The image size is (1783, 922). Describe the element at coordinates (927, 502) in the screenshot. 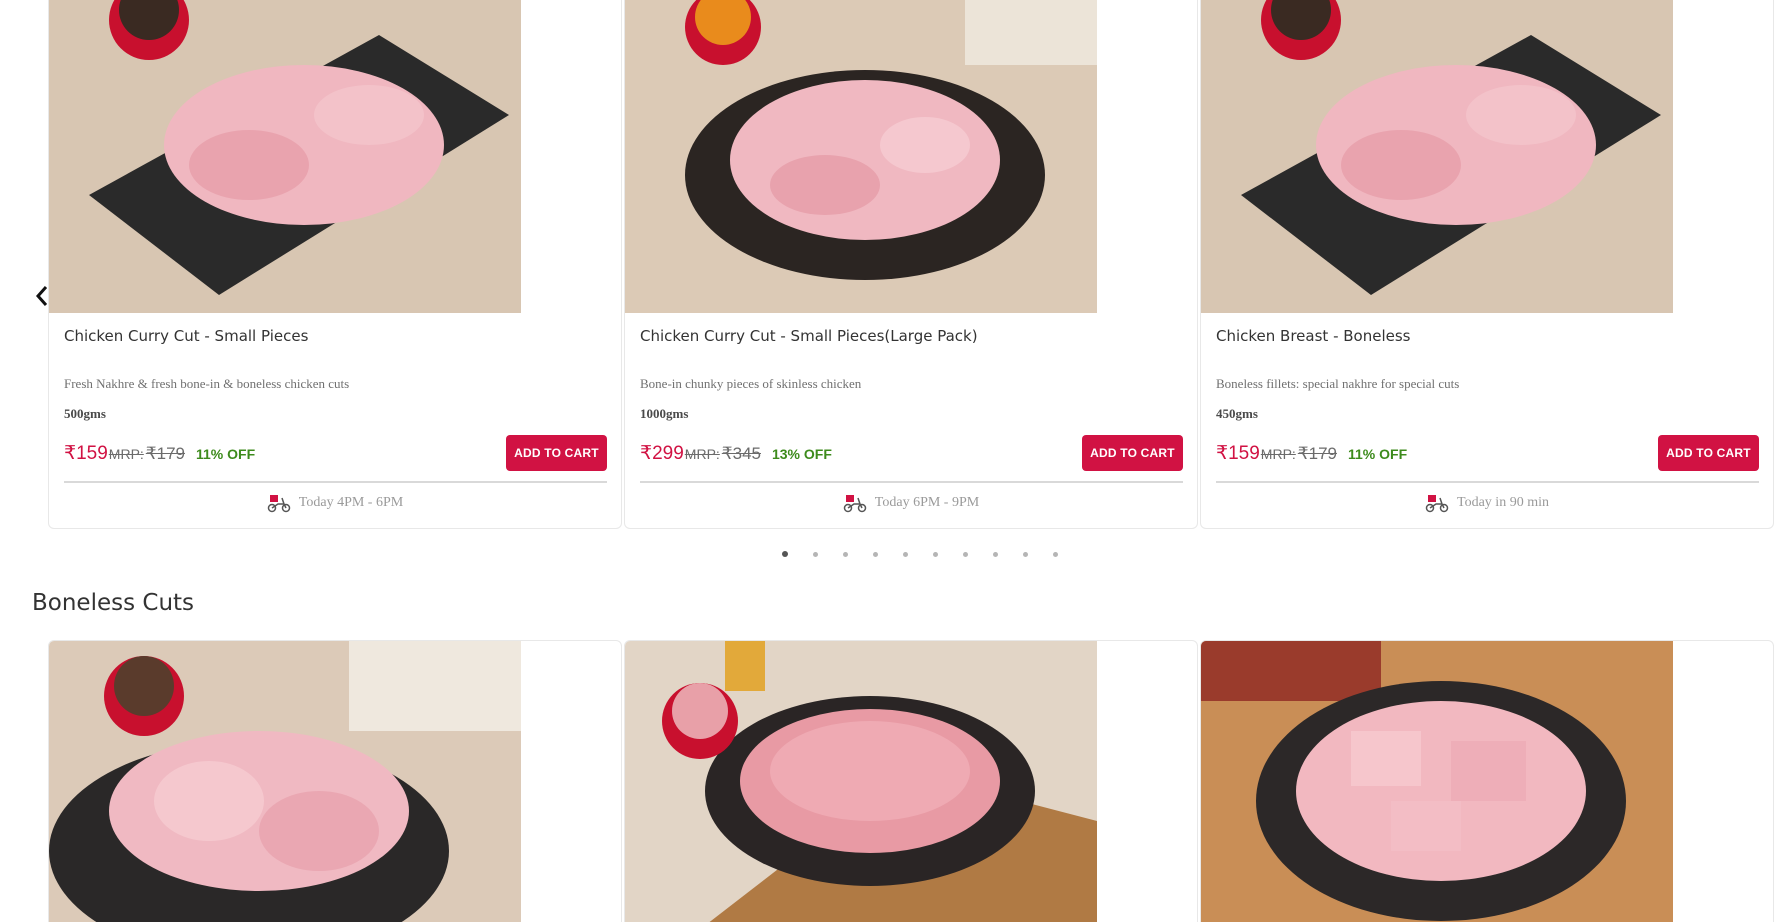

I see `delivery-time: Today 6PM - 9PM` at that location.